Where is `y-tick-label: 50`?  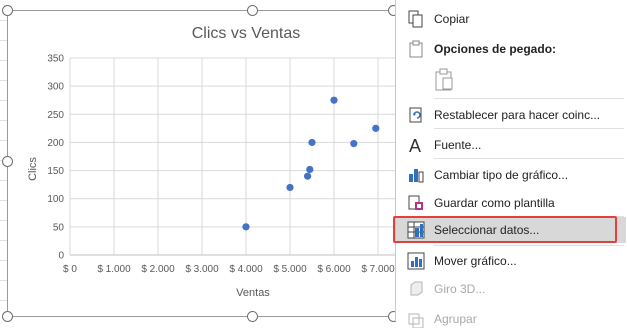 y-tick-label: 50 is located at coordinates (59, 227).